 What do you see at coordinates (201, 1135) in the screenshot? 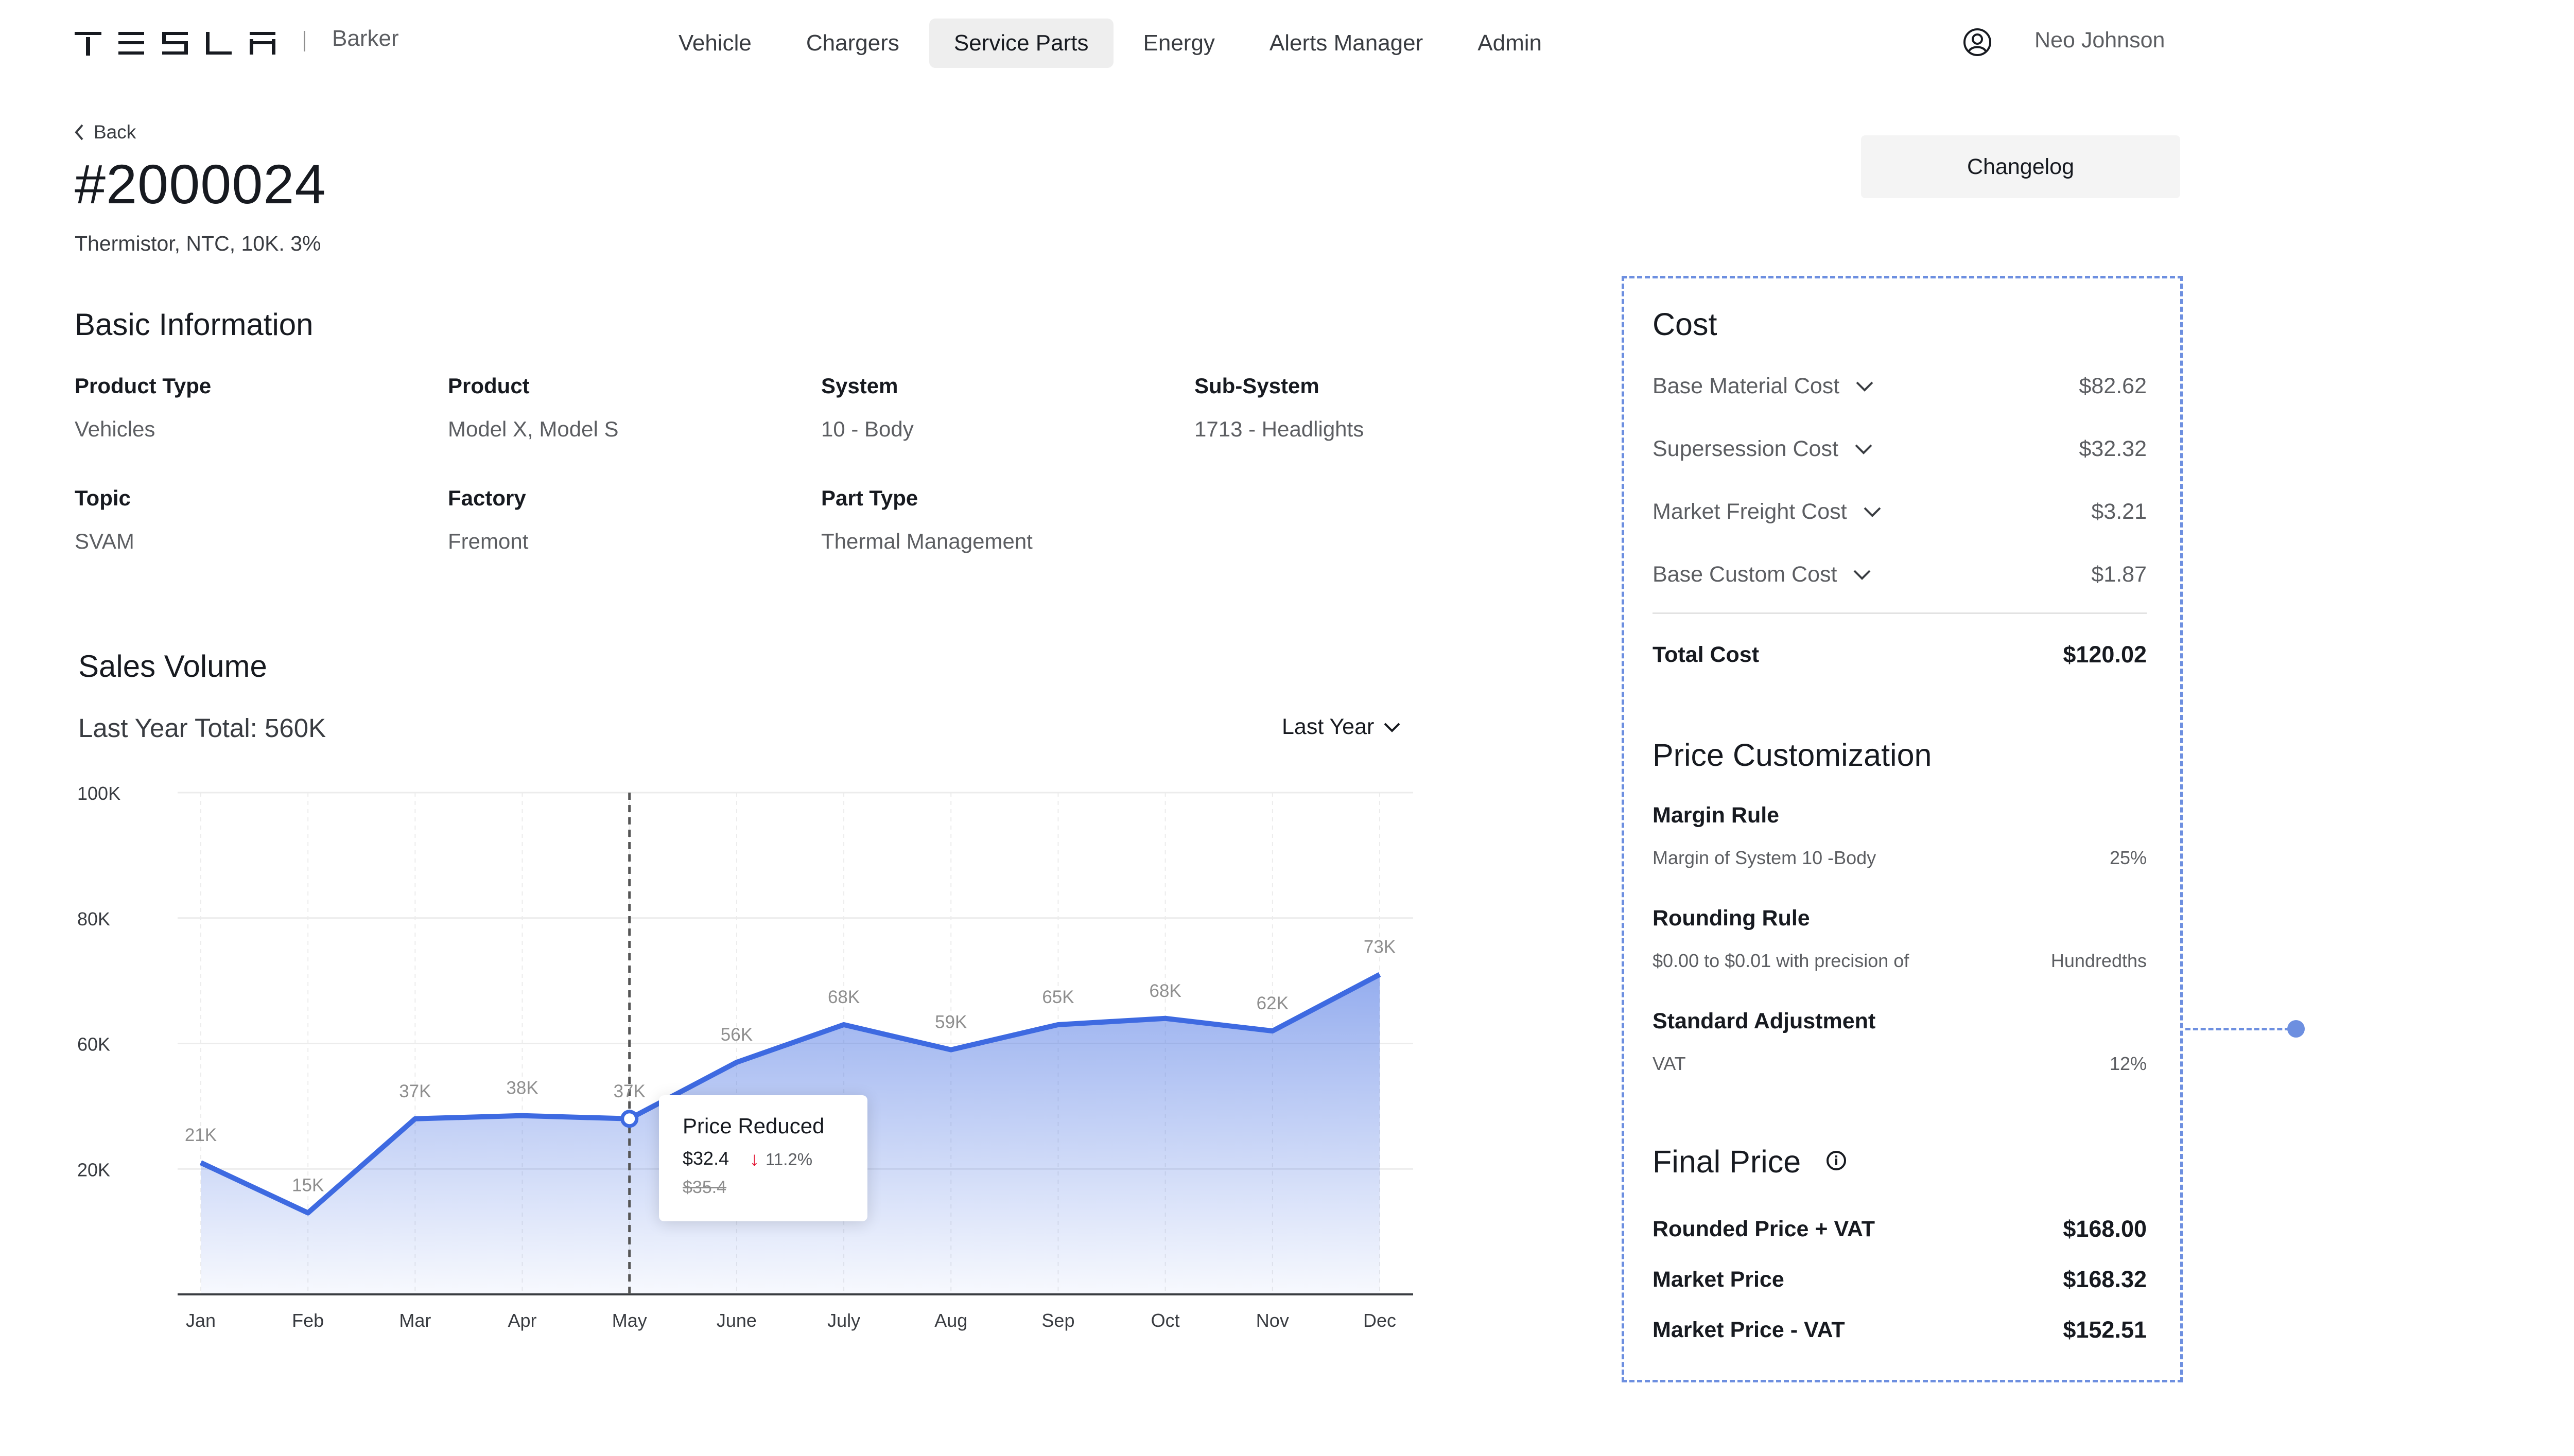
I see `data-label: 21K` at bounding box center [201, 1135].